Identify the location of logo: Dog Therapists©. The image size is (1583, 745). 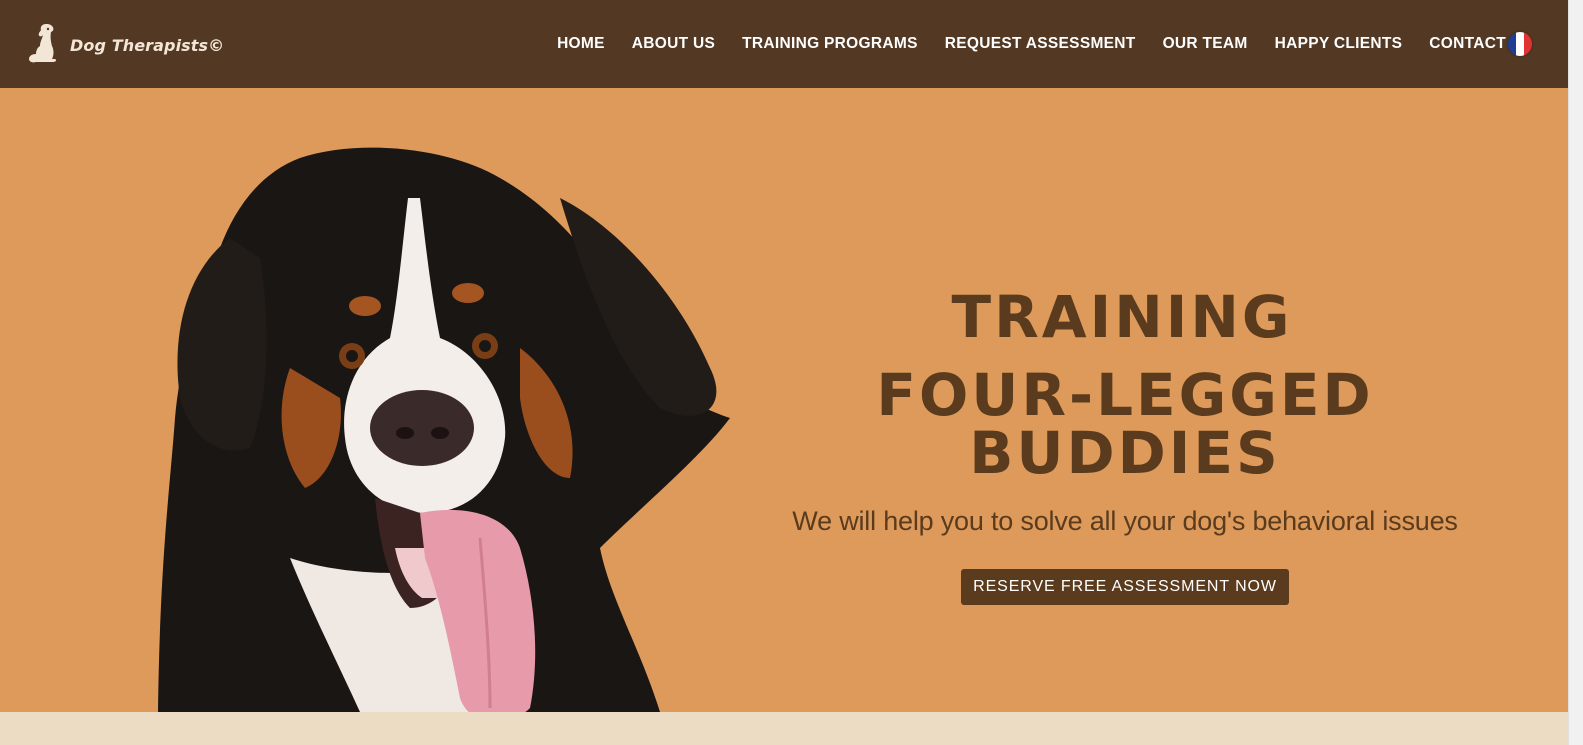
(125, 43).